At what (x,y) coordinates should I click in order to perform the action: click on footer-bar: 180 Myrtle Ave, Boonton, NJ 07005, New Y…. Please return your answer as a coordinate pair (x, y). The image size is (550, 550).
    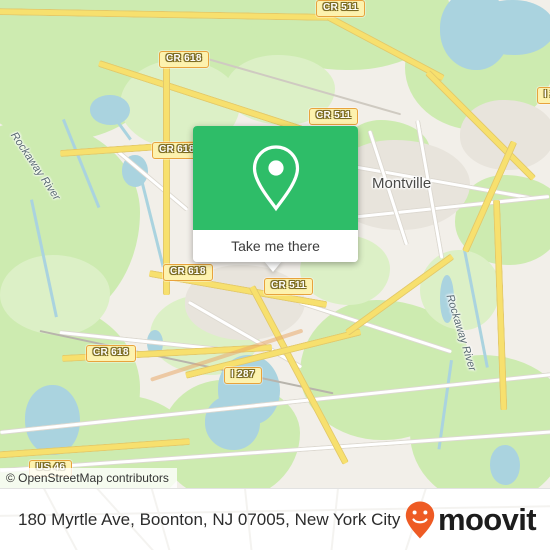
    Looking at the image, I should click on (275, 519).